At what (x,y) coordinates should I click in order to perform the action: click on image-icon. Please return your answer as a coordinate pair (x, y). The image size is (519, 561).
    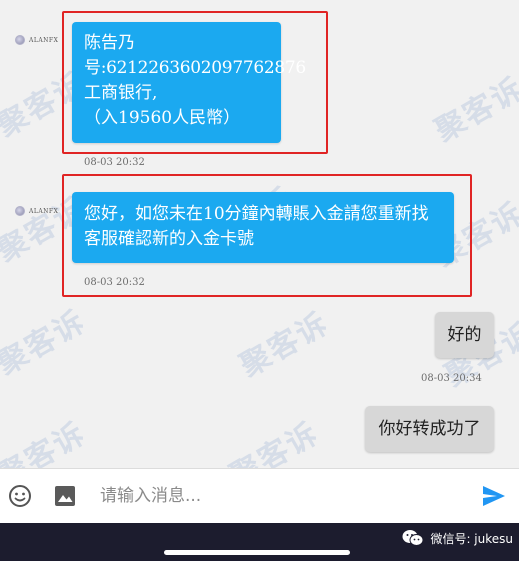
    Looking at the image, I should click on (65, 496).